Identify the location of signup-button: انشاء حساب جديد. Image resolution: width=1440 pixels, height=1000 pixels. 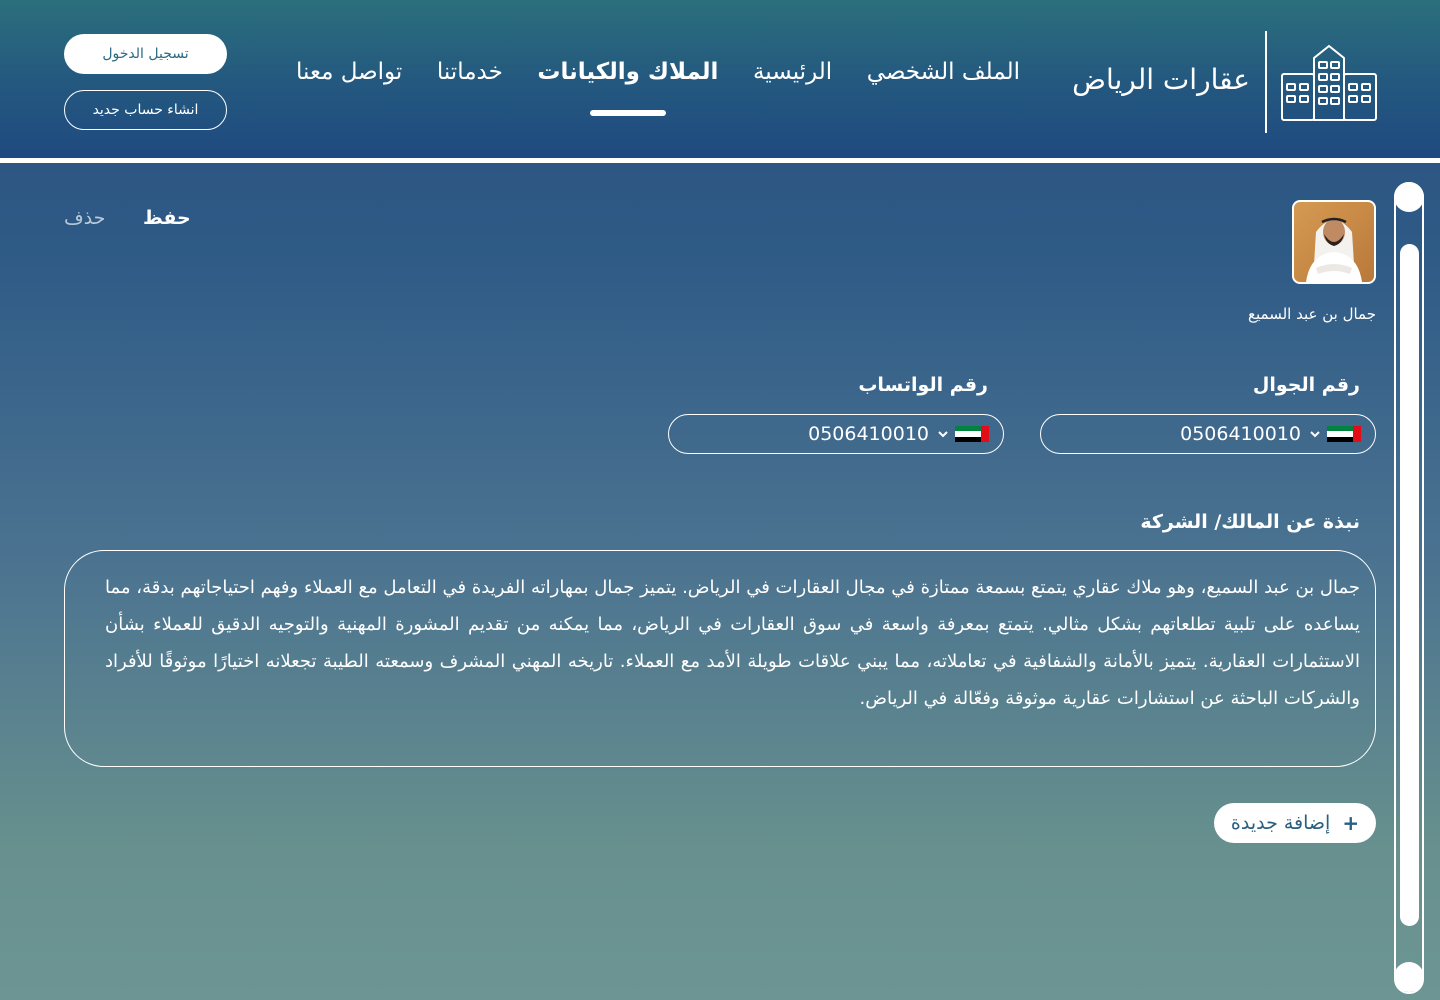
(145, 110).